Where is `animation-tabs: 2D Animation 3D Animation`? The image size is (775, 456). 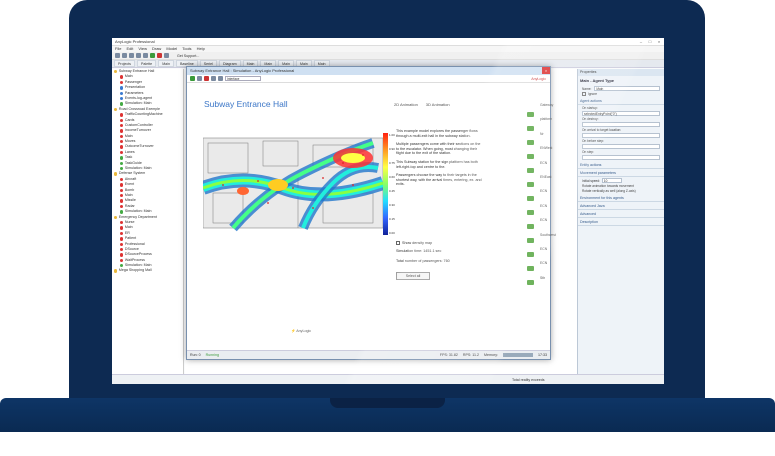
animation-tabs: 2D Animation 3D Animation is located at coordinates (422, 104).